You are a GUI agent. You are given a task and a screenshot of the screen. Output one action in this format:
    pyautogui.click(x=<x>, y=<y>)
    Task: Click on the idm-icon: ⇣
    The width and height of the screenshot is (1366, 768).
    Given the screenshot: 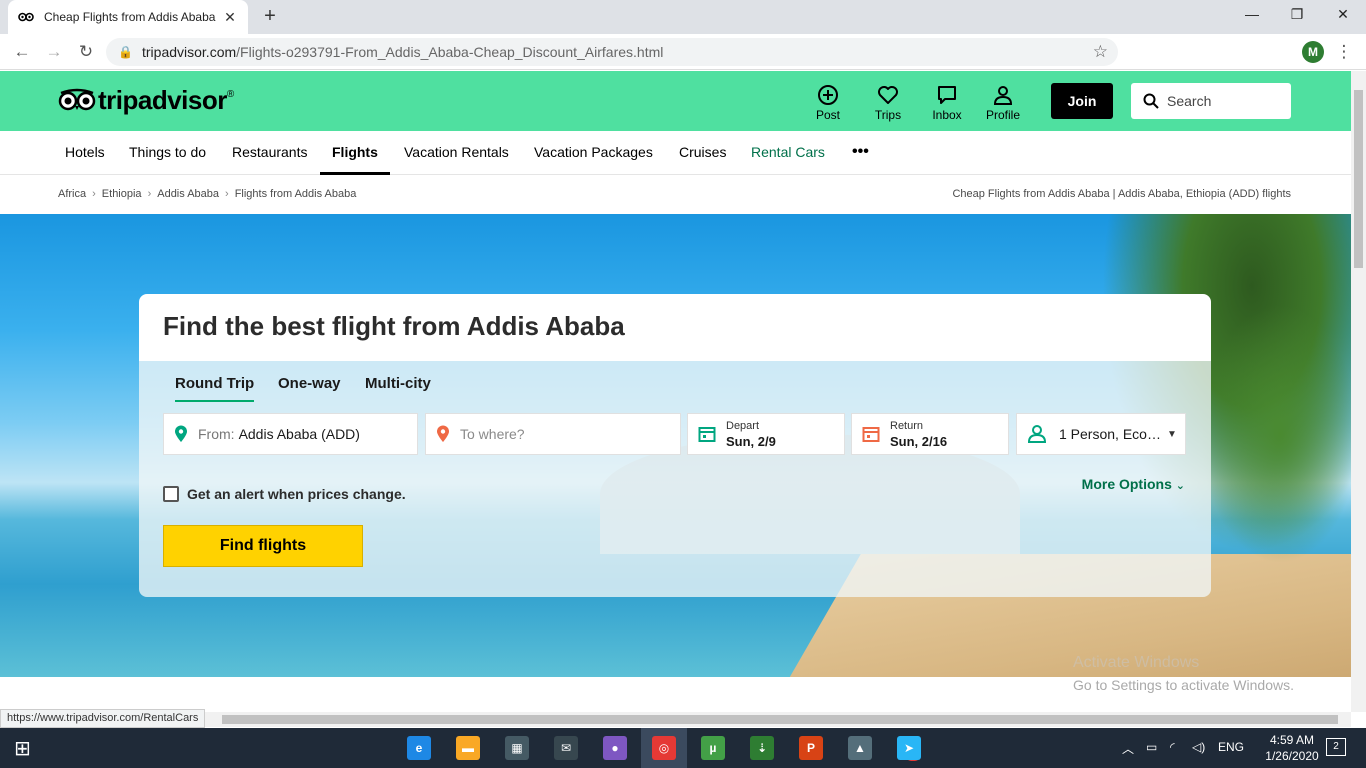 What is the action you would take?
    pyautogui.click(x=762, y=748)
    